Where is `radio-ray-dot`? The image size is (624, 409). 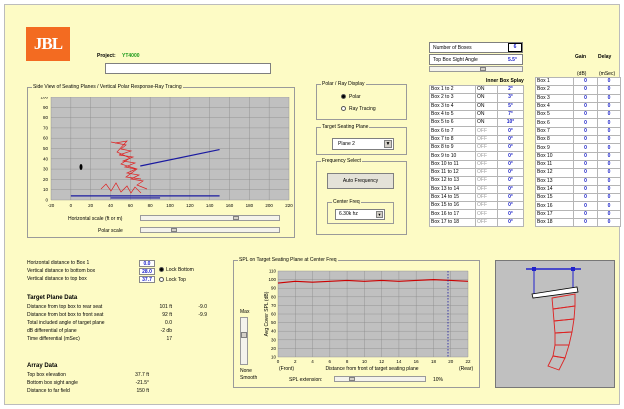
radio-ray-dot is located at coordinates (343, 109).